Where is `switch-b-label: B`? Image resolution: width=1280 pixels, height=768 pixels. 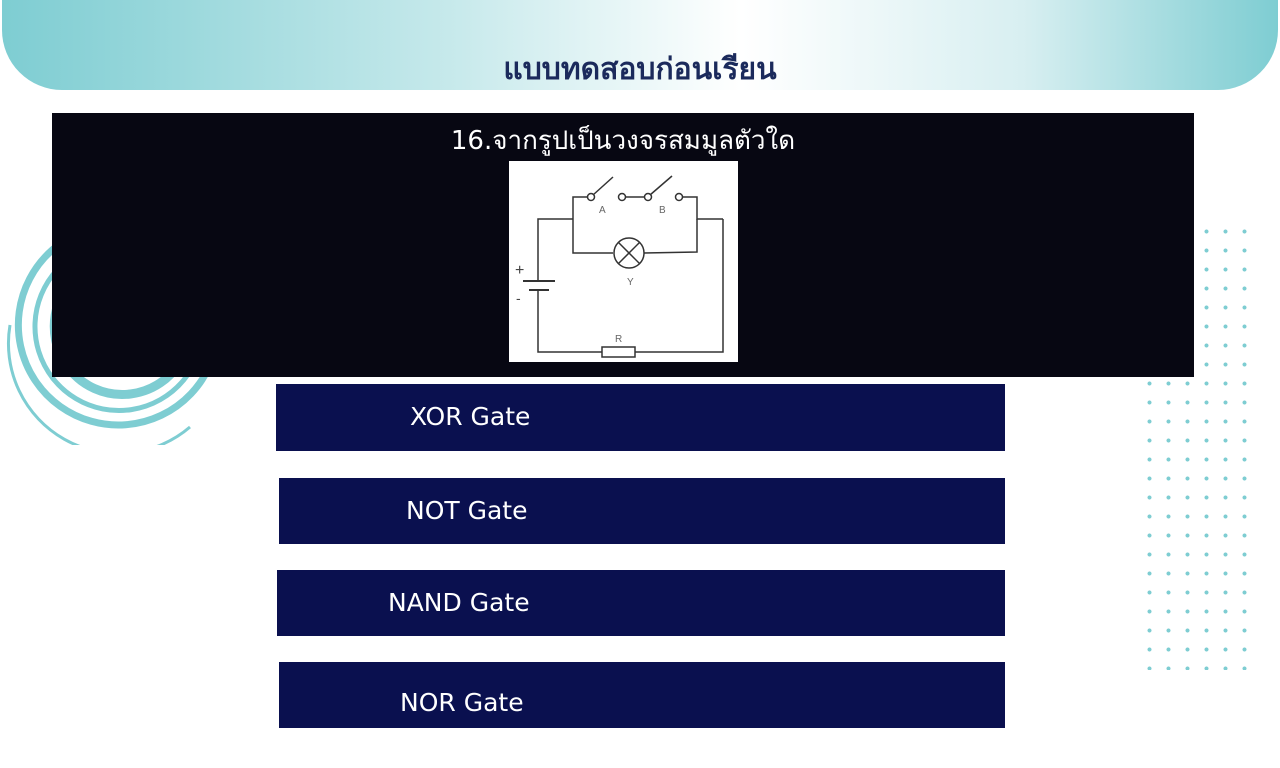
switch-b-label: B is located at coordinates (662, 210).